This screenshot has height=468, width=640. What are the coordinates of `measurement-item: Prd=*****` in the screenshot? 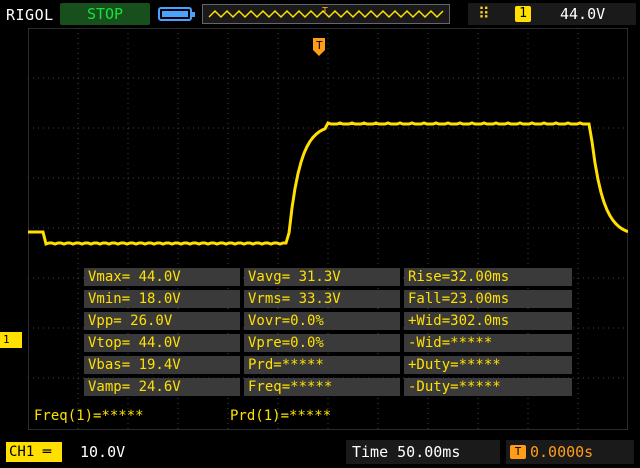 It's located at (322, 365).